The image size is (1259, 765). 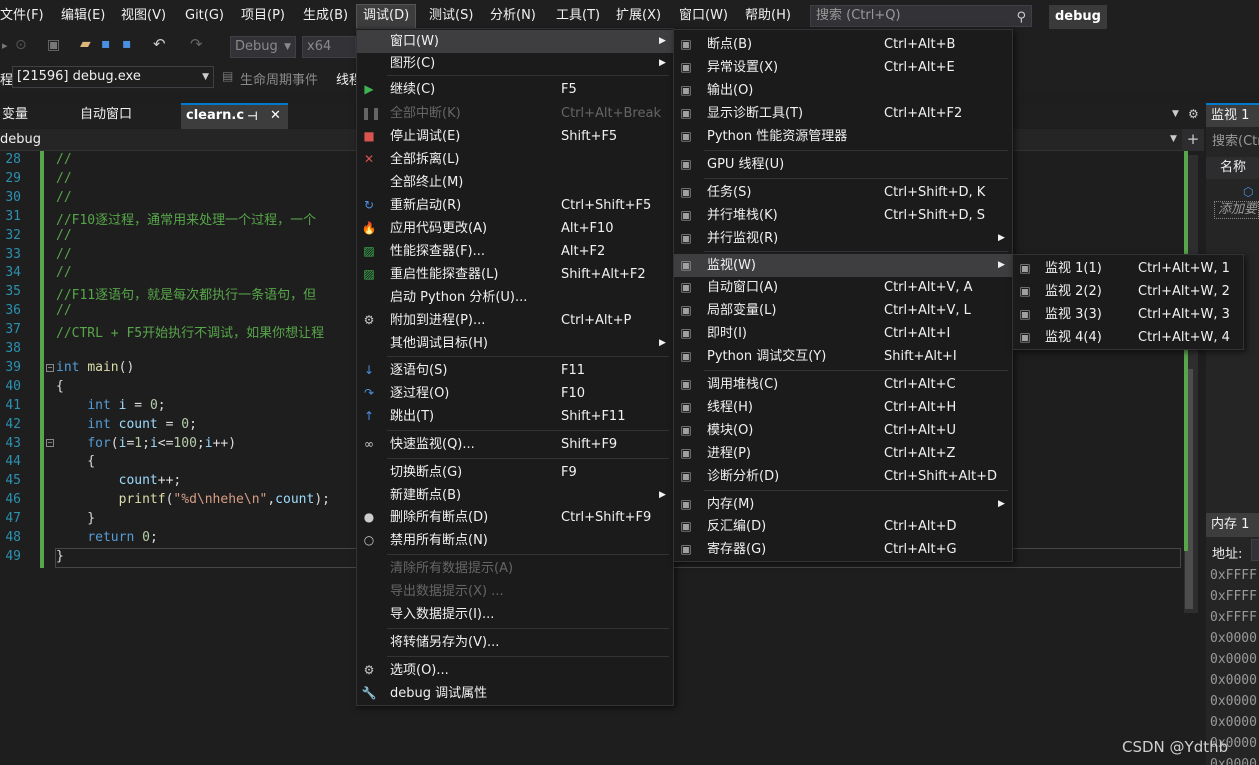 I want to click on watch-submenu-item: ▣ 监视 2(2) Ctrl+Alt+W, 2, so click(x=1128, y=291).